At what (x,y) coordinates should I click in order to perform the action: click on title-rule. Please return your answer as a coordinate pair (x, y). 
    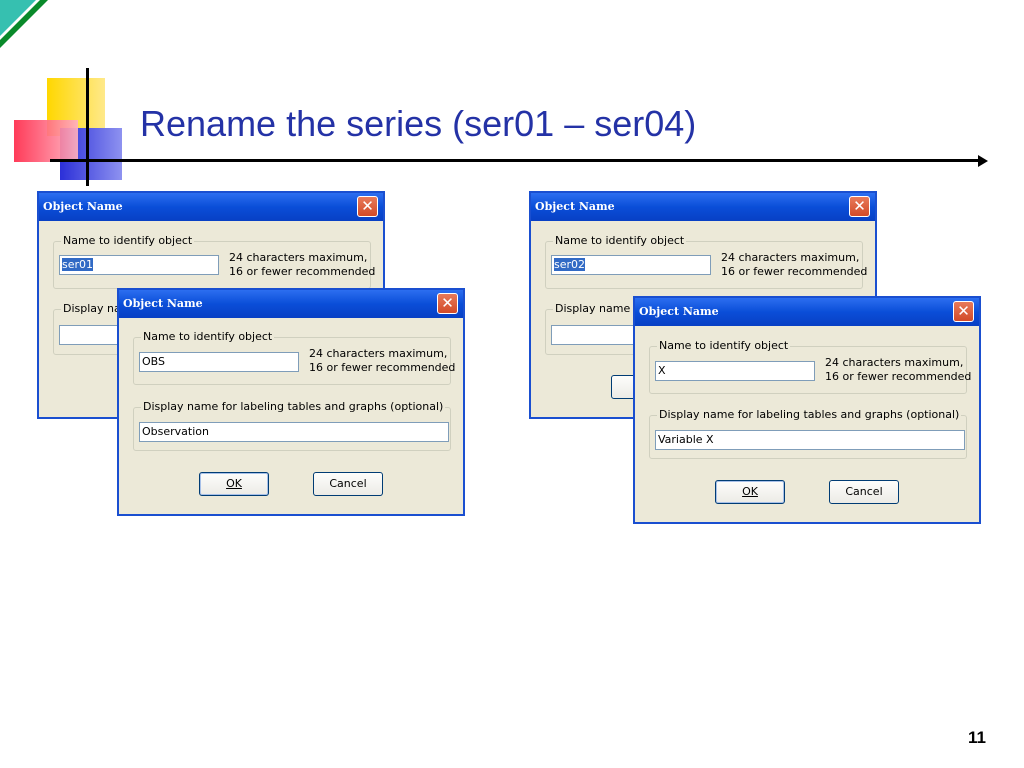
    Looking at the image, I should click on (515, 160).